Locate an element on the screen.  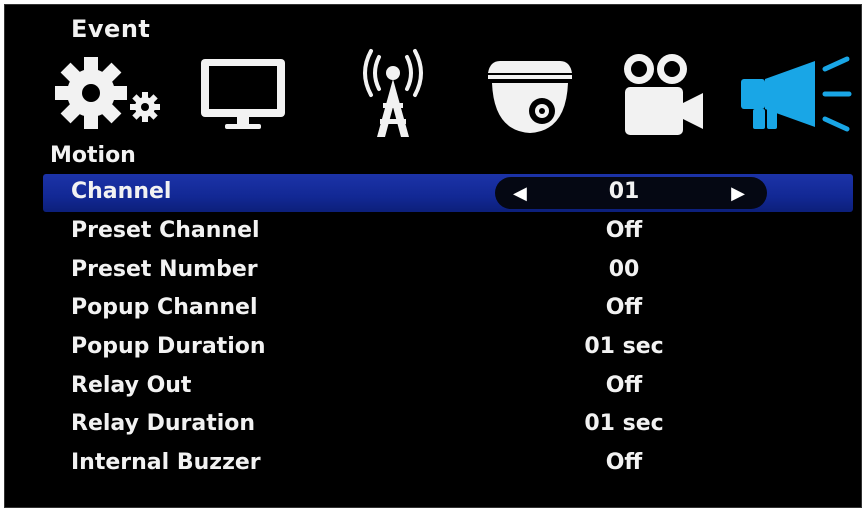
megaphone-icon is located at coordinates (795, 95).